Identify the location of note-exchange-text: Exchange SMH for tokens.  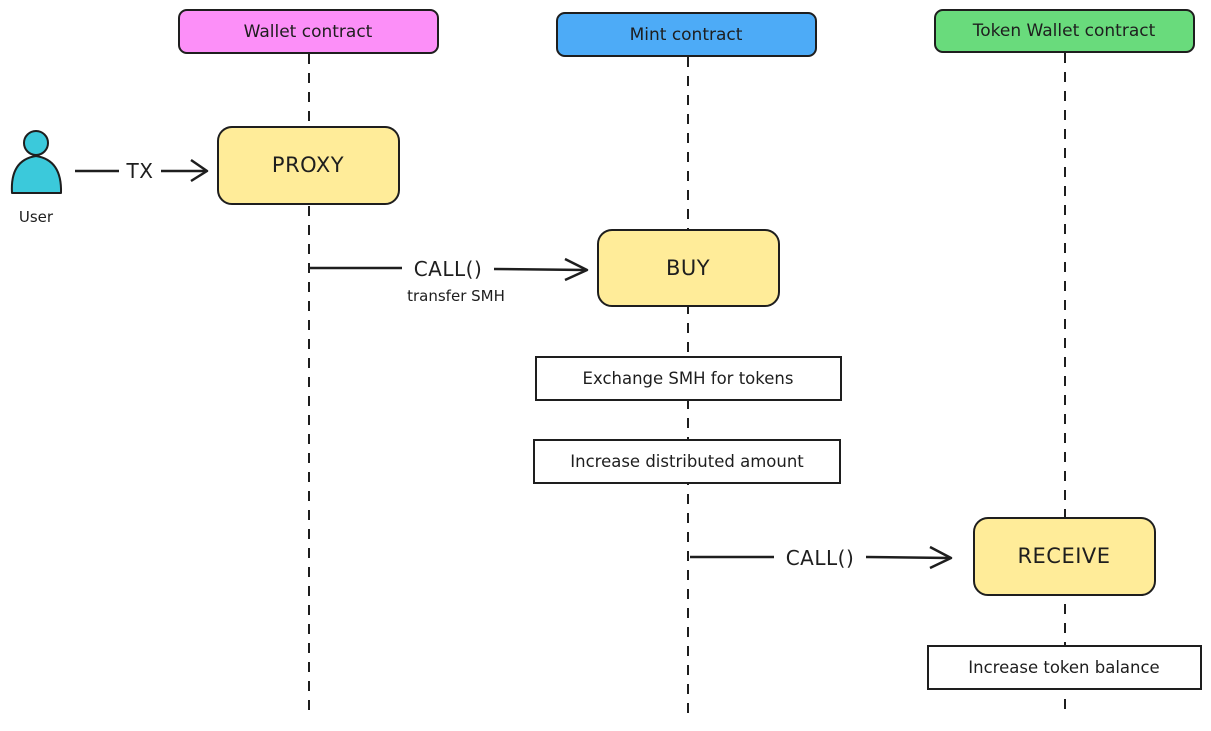
(688, 378).